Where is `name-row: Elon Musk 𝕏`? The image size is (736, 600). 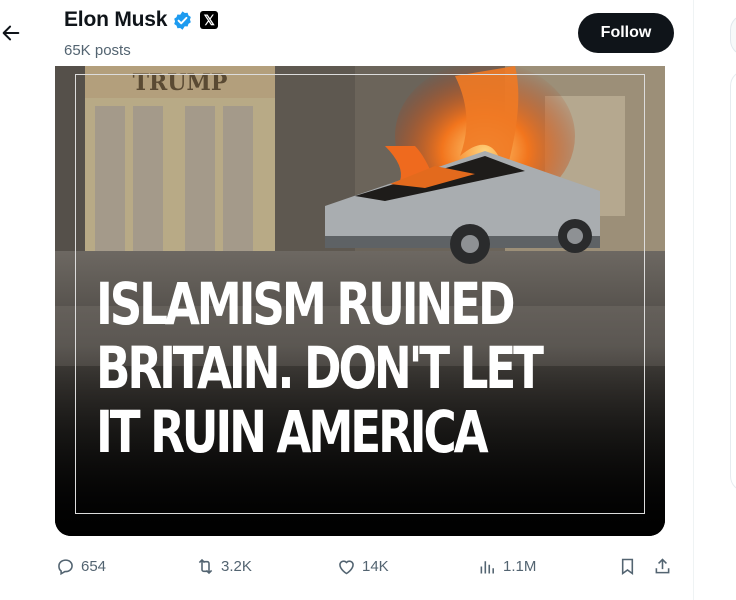
name-row: Elon Musk 𝕏 is located at coordinates (141, 20).